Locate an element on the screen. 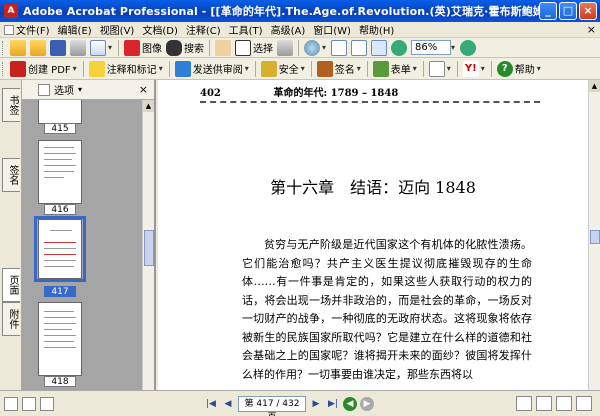  zoom-plus-icon is located at coordinates (468, 47).